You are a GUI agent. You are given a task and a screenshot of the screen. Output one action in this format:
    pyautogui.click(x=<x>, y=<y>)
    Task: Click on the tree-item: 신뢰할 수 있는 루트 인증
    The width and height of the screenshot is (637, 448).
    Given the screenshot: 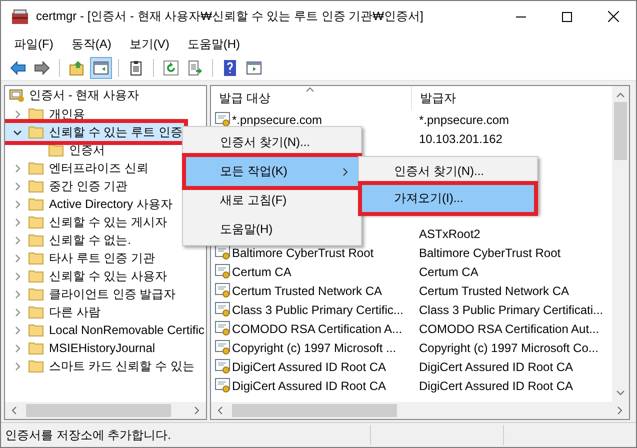 What is the action you would take?
    pyautogui.click(x=94, y=132)
    